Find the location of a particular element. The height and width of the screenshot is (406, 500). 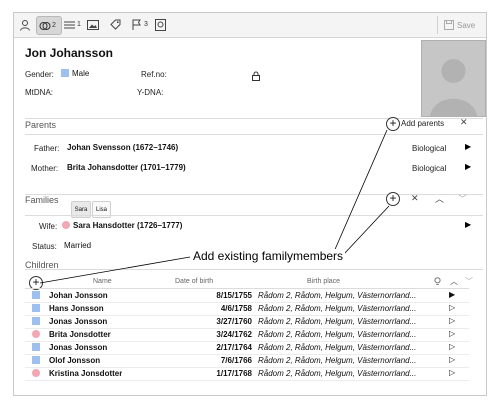

annotation-arrow-parents is located at coordinates (360, 192).